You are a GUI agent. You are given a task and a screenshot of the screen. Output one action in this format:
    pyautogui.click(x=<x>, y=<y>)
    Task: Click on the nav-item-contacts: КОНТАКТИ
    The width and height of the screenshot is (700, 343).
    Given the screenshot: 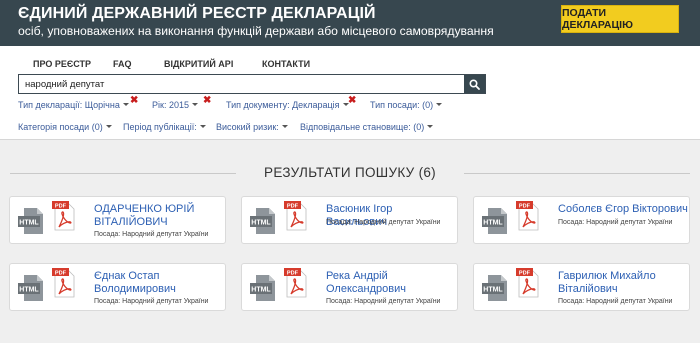 What is the action you would take?
    pyautogui.click(x=286, y=64)
    